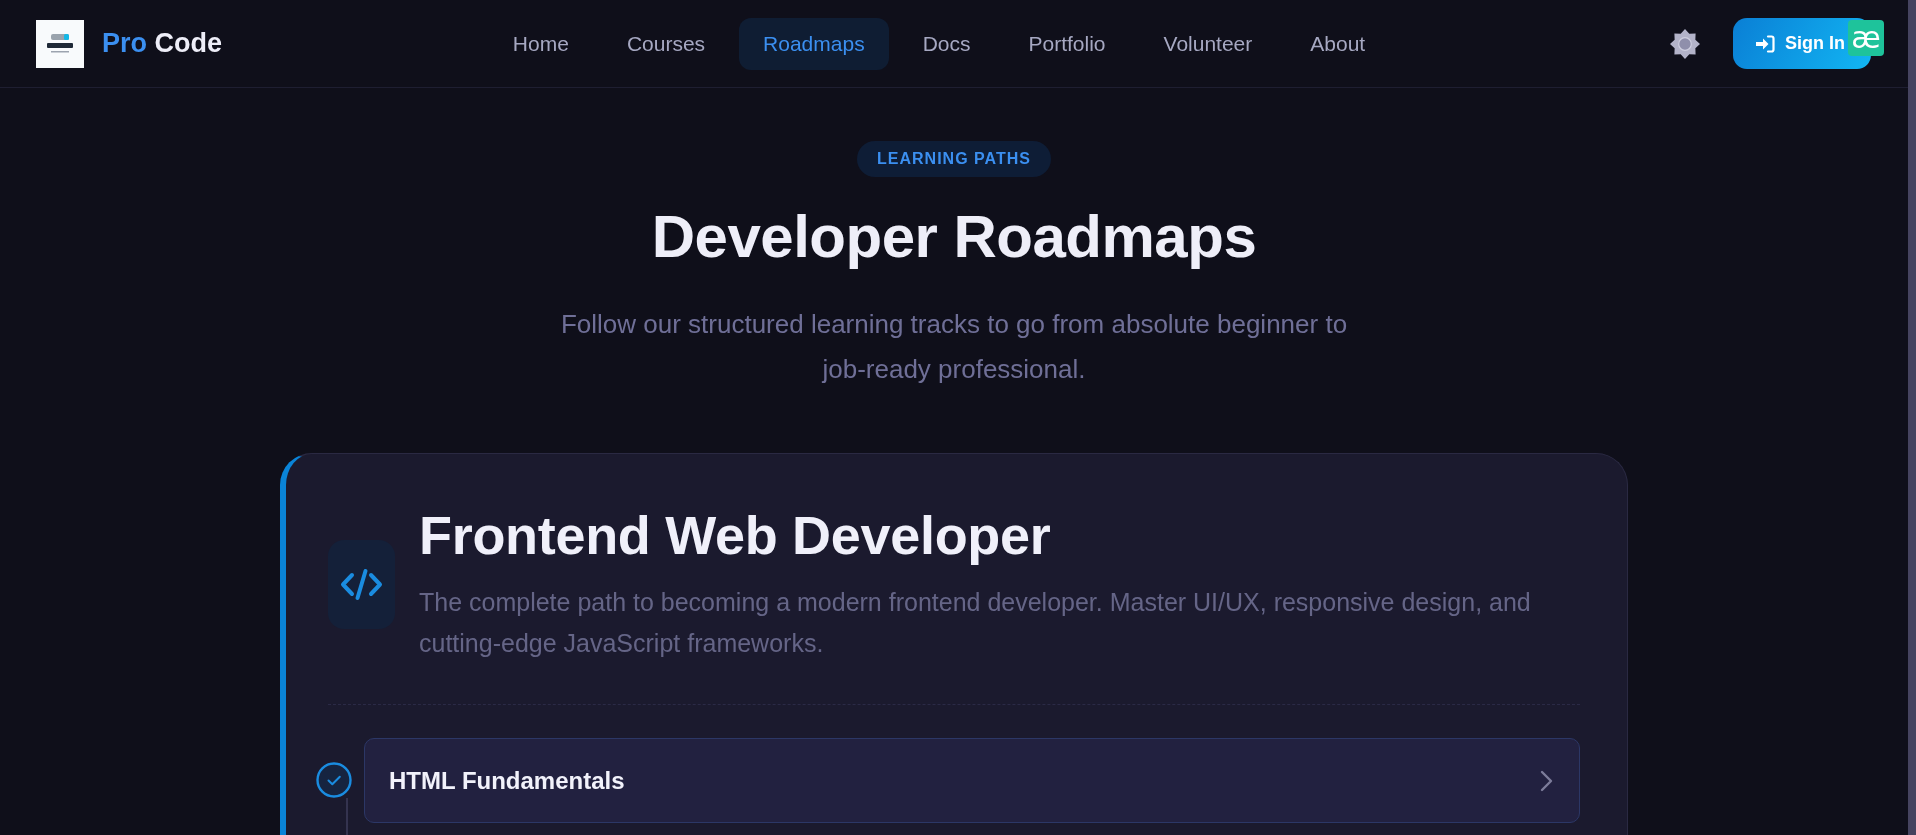 This screenshot has height=835, width=1916. Describe the element at coordinates (1685, 43) in the screenshot. I see `sun-icon` at that location.